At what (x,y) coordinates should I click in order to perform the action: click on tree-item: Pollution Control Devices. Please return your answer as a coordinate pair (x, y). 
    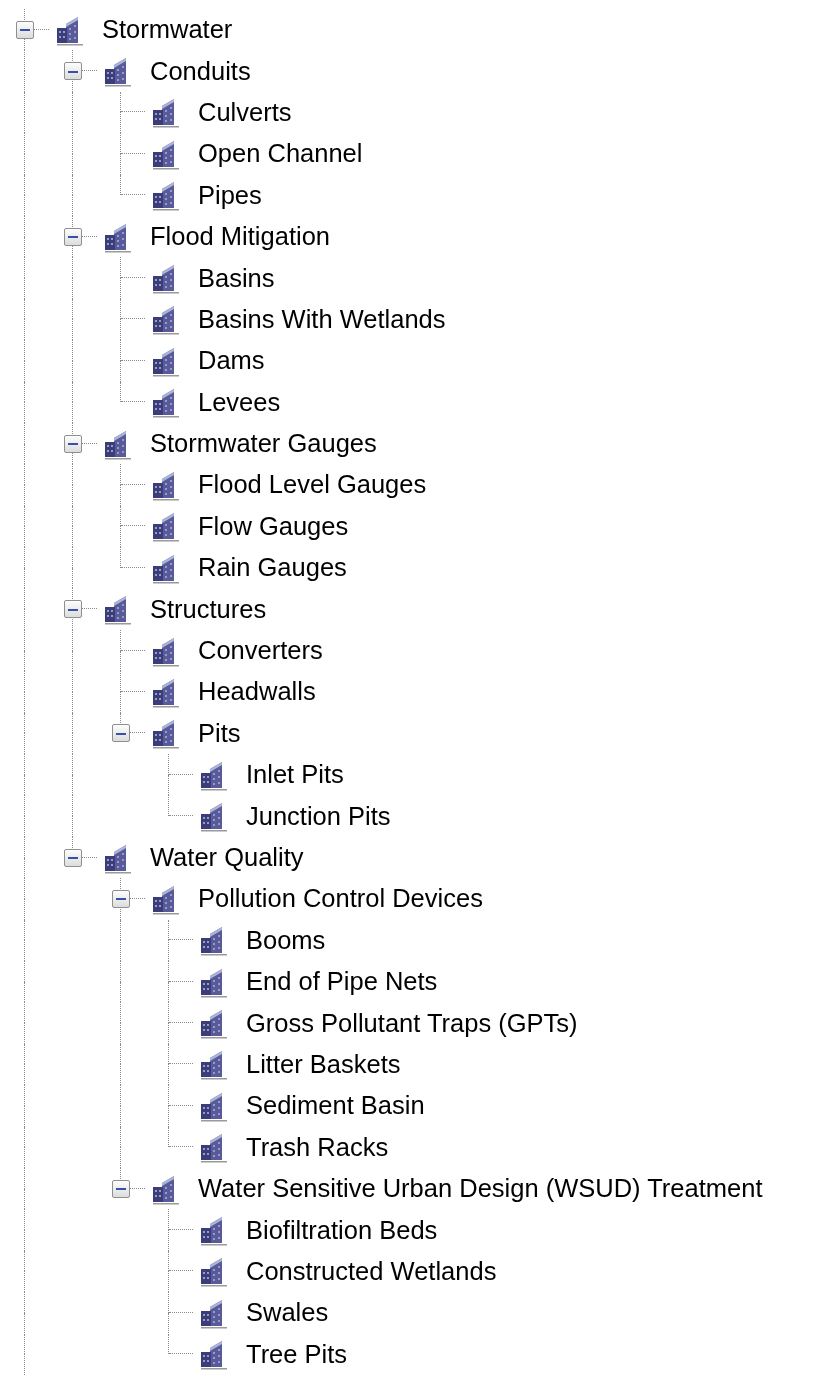
    Looking at the image, I should click on (340, 899).